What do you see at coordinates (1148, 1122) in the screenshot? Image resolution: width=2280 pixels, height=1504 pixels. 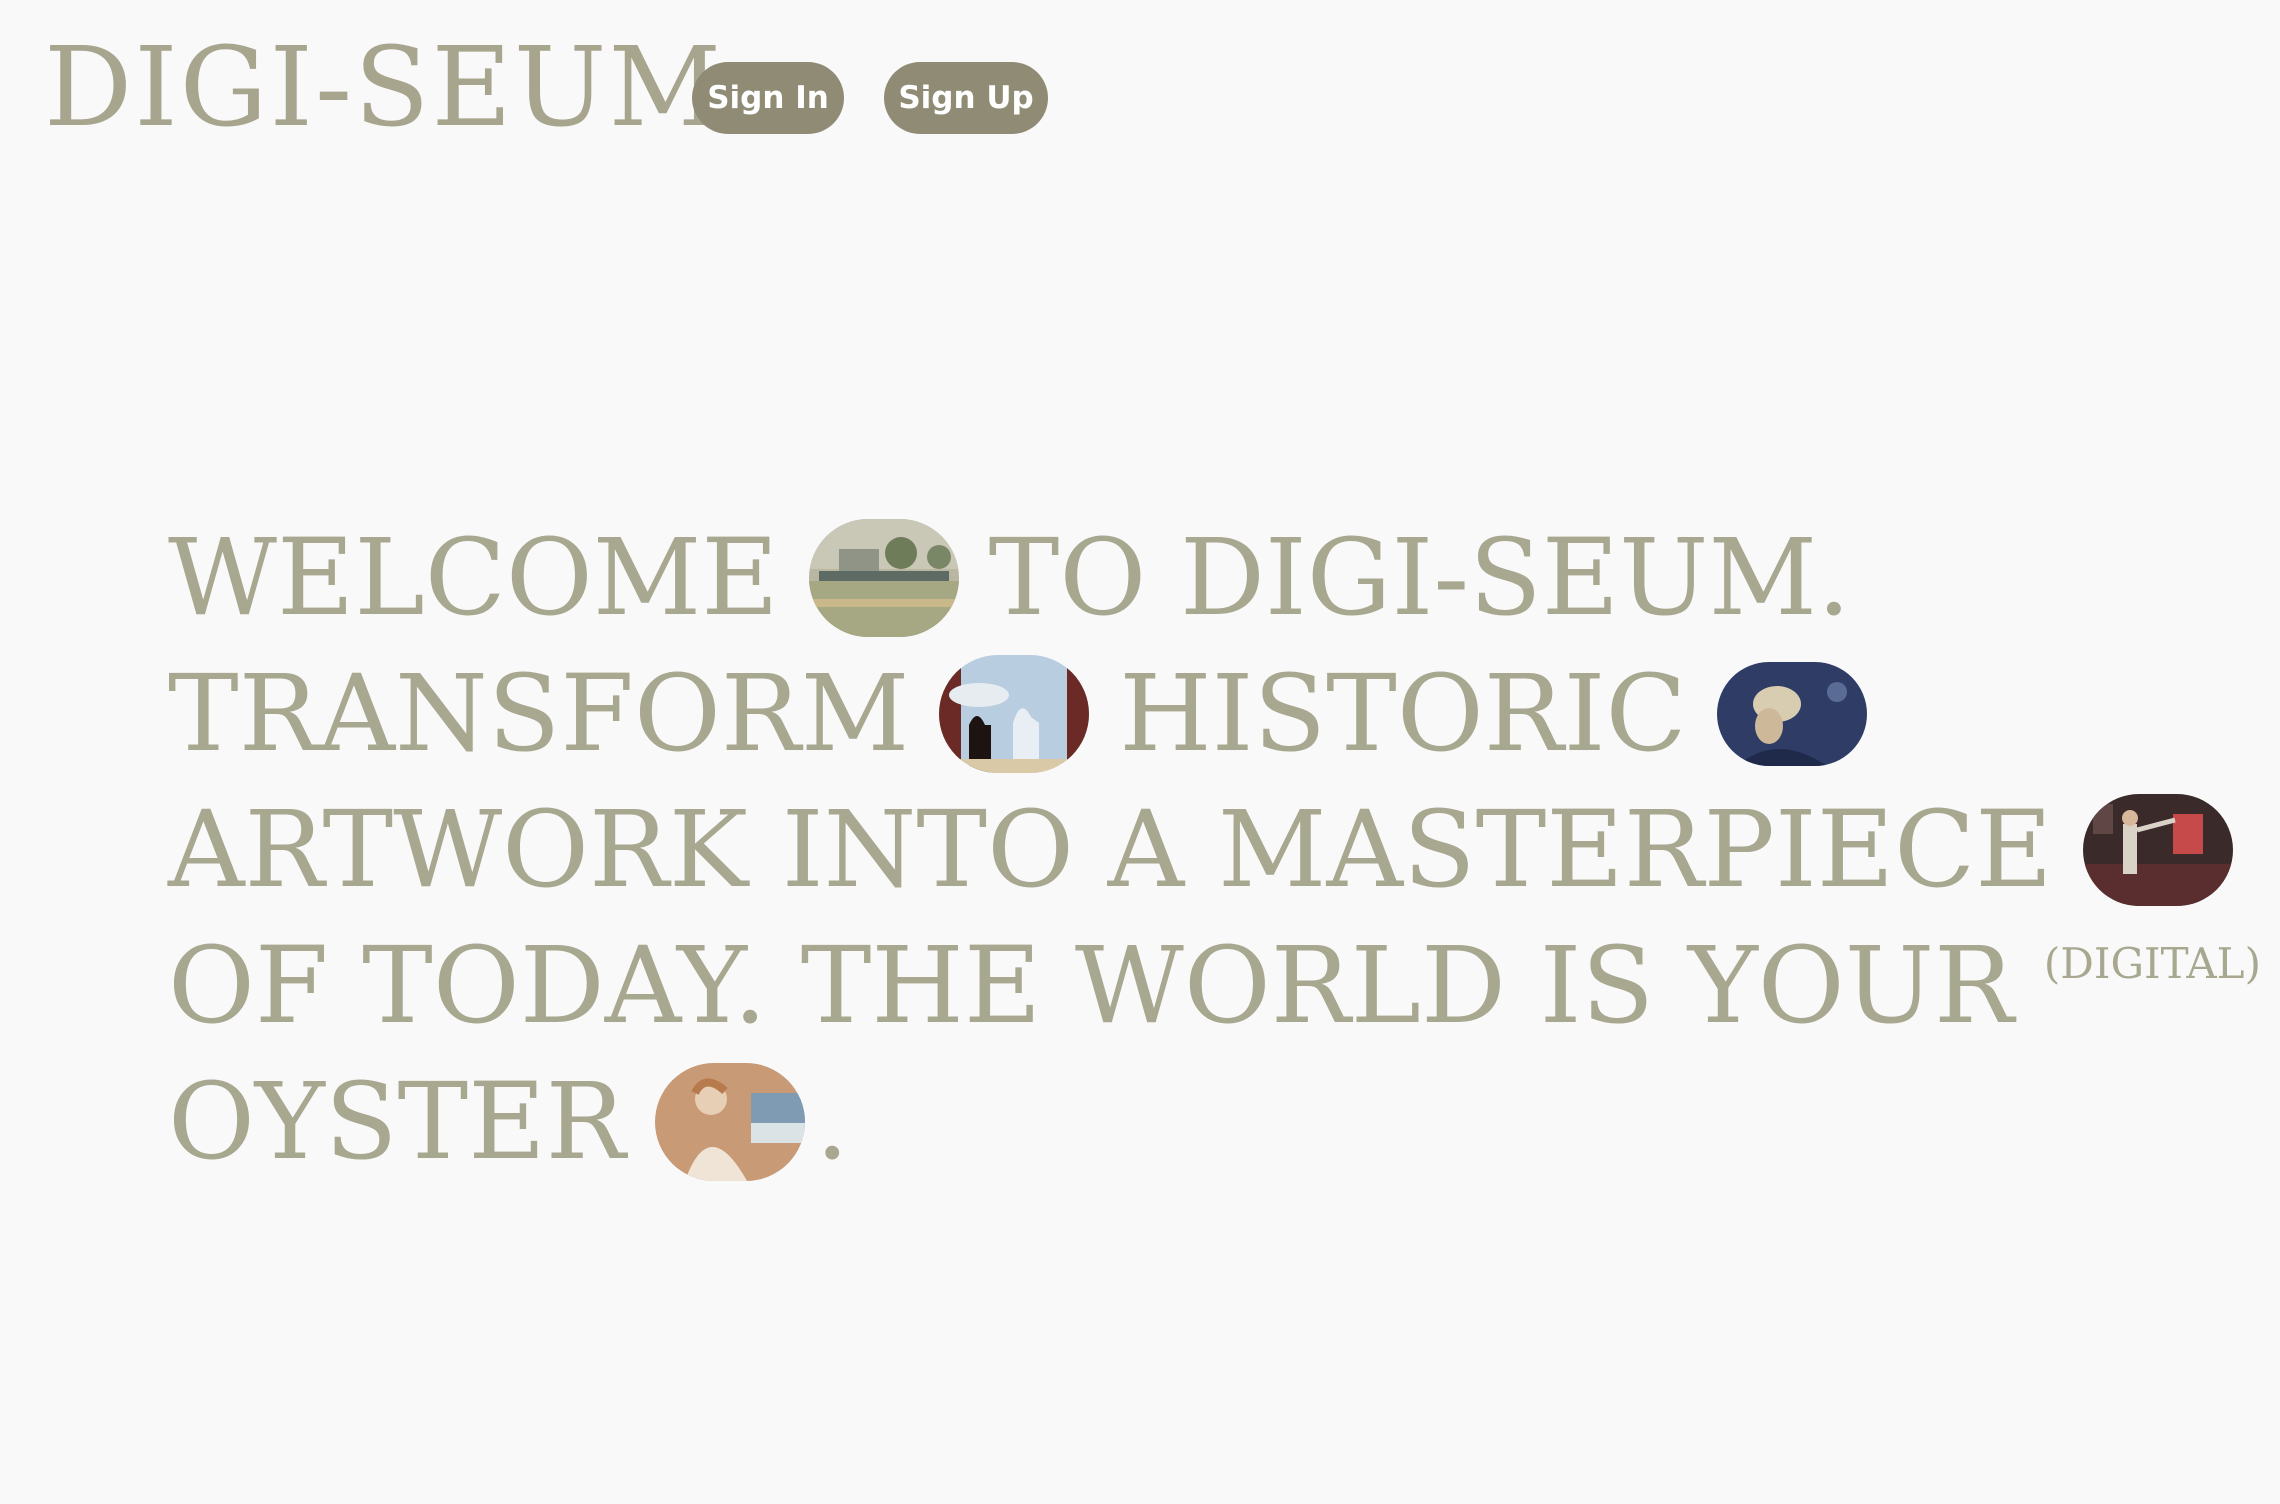 I see `hero-line: OYSTER .` at bounding box center [1148, 1122].